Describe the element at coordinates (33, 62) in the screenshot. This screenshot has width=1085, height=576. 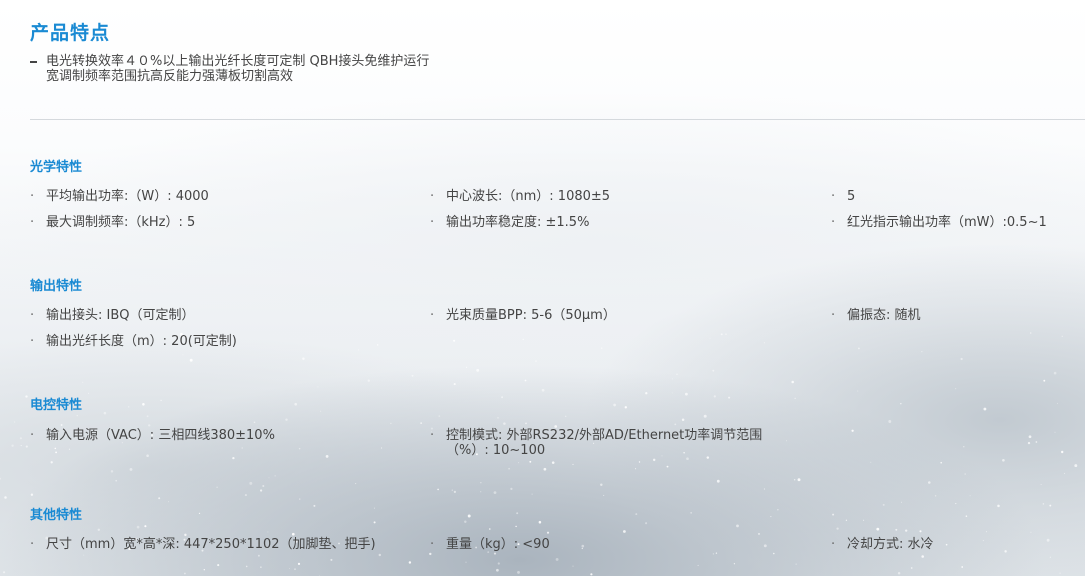
I see `intro-dash-icon` at that location.